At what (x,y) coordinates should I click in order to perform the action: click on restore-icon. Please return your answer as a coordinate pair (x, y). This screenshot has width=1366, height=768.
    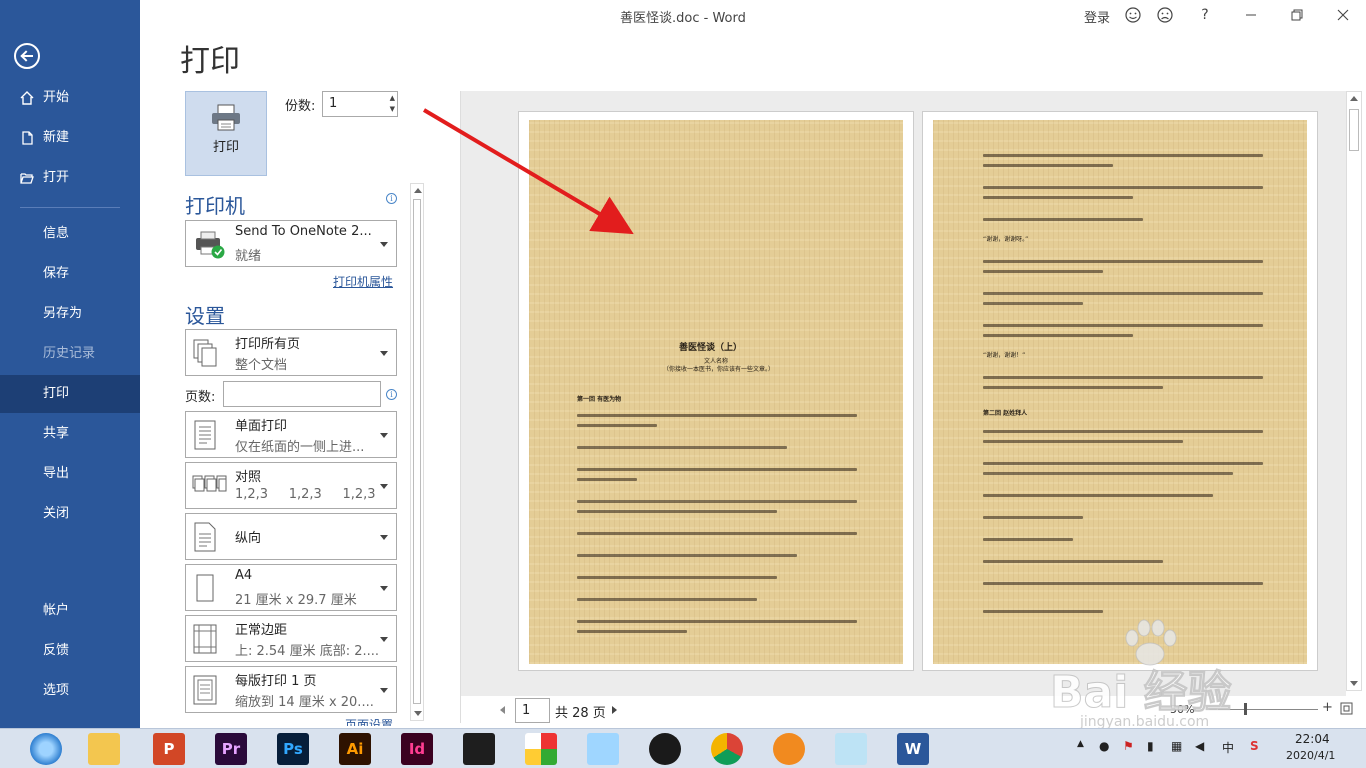
    Looking at the image, I should click on (1297, 15).